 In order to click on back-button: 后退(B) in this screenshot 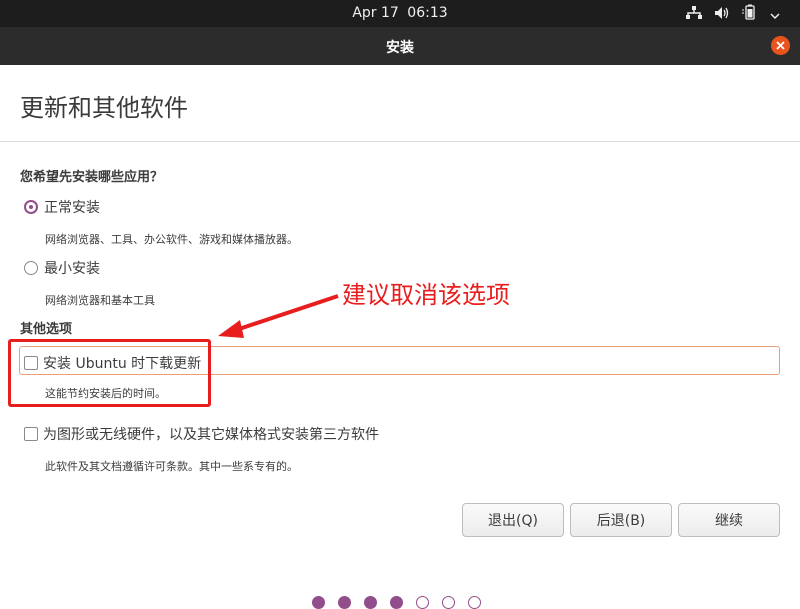, I will do `click(621, 520)`.